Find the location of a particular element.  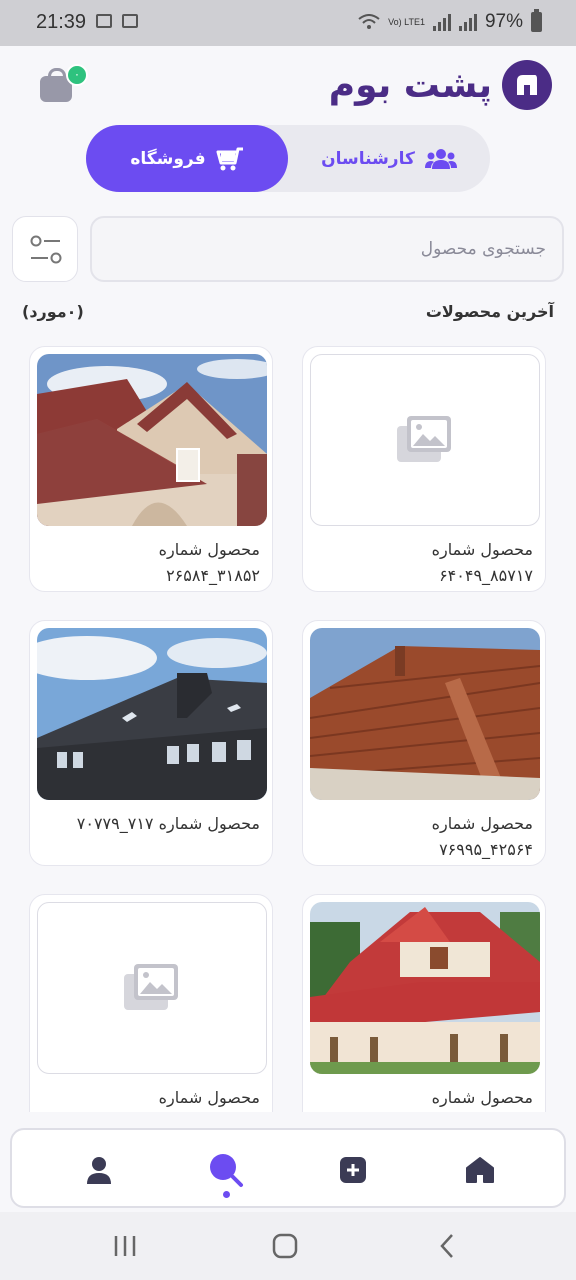

profile-icon is located at coordinates (99, 1170).